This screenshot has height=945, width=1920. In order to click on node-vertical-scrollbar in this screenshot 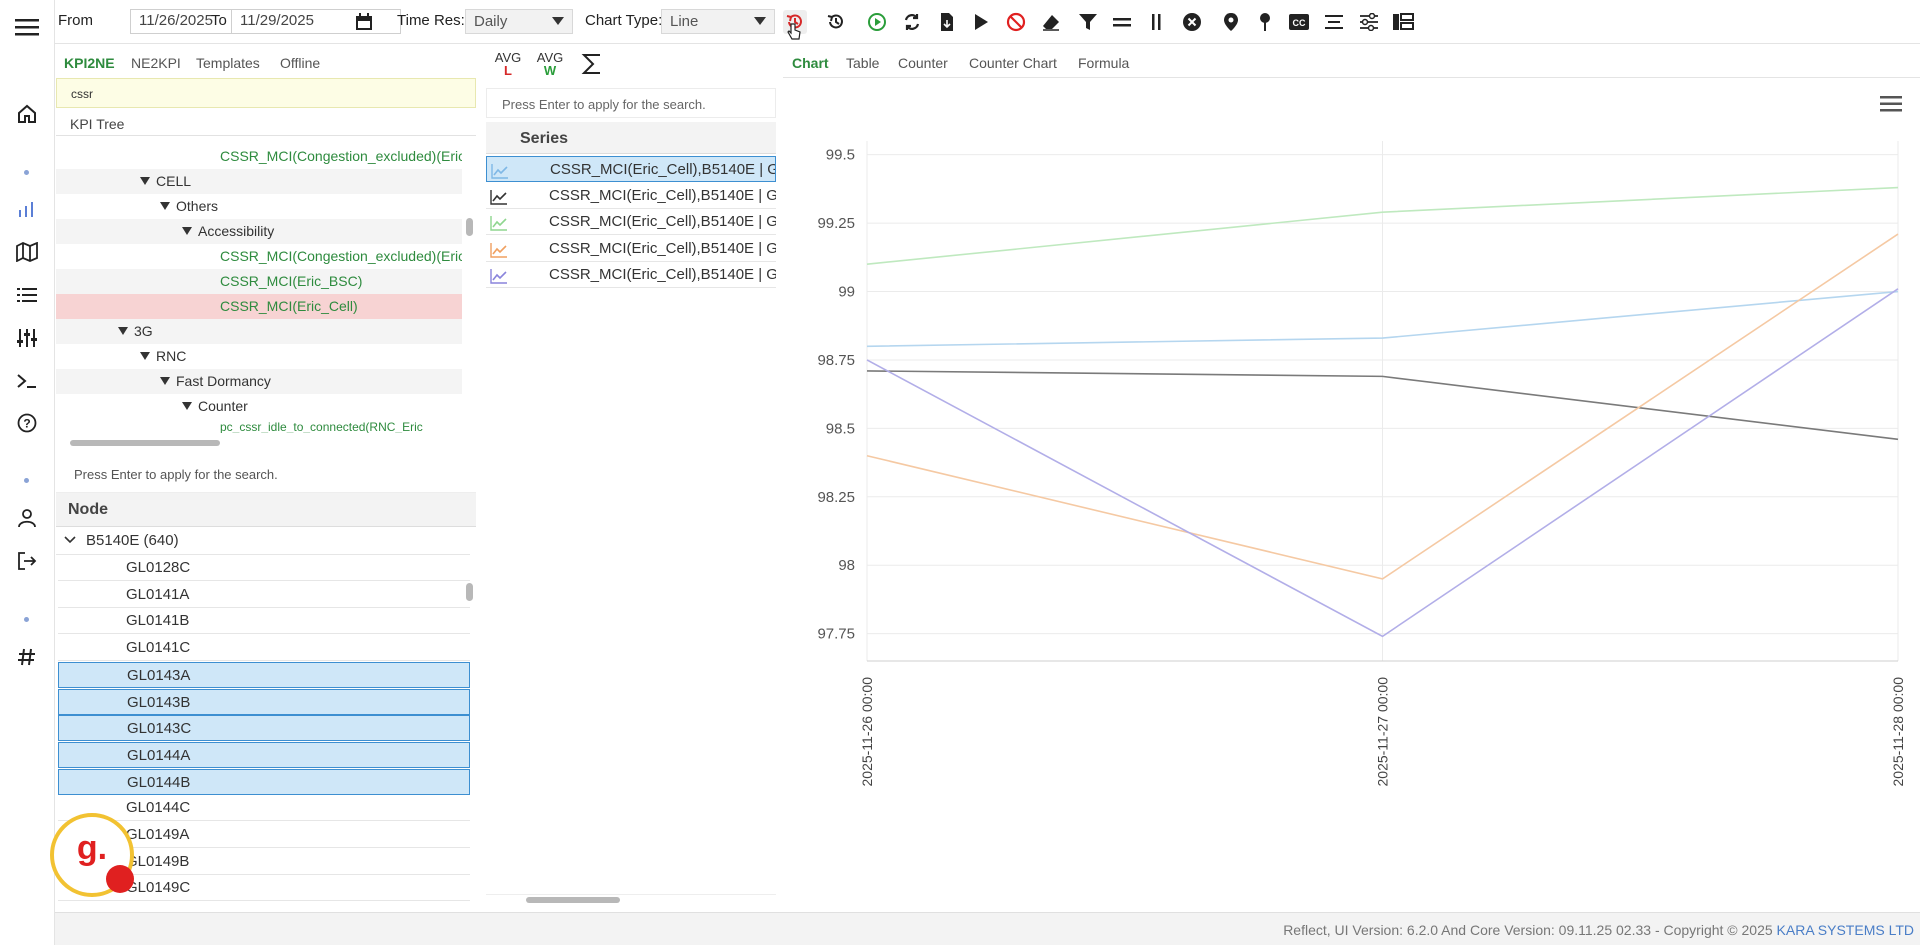, I will do `click(469, 592)`.